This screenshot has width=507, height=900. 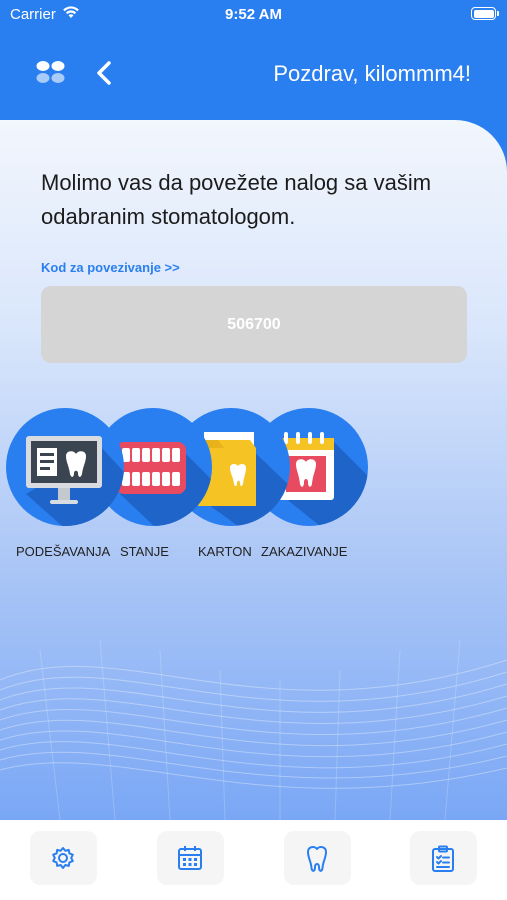 I want to click on tab-dental, so click(x=317, y=858).